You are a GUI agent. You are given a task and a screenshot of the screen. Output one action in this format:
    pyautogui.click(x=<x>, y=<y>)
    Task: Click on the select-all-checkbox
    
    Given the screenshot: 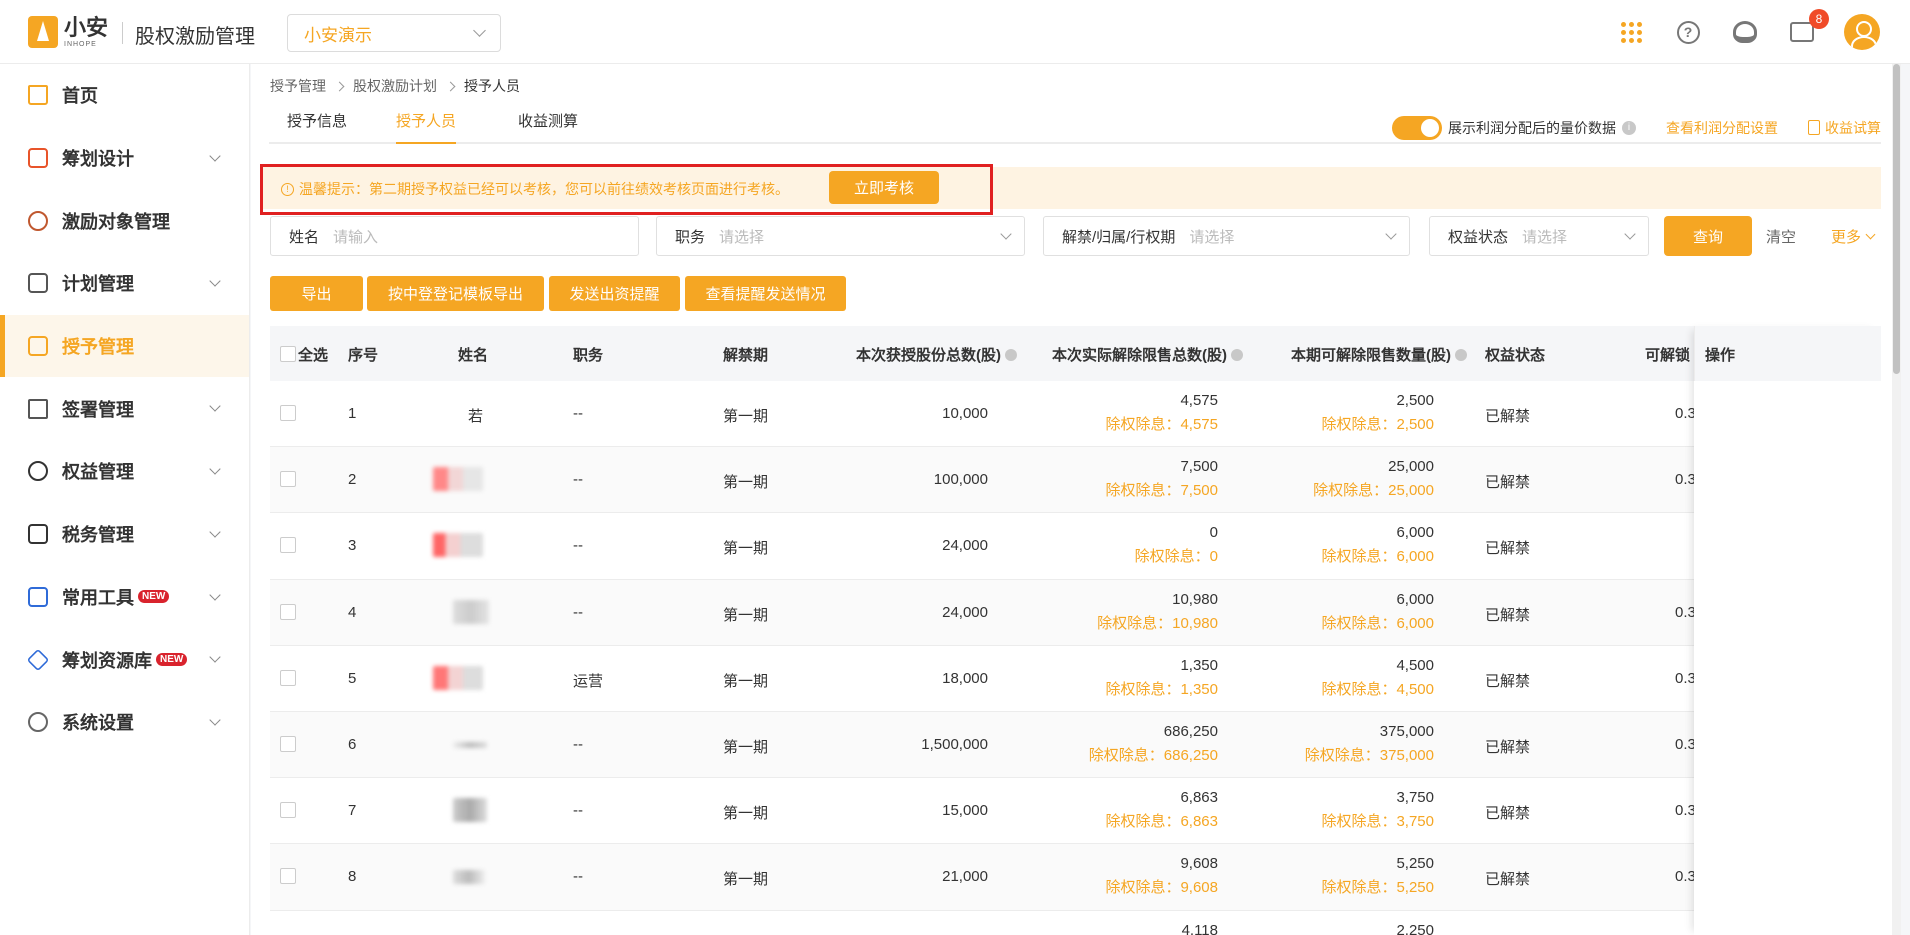 What is the action you would take?
    pyautogui.click(x=288, y=354)
    